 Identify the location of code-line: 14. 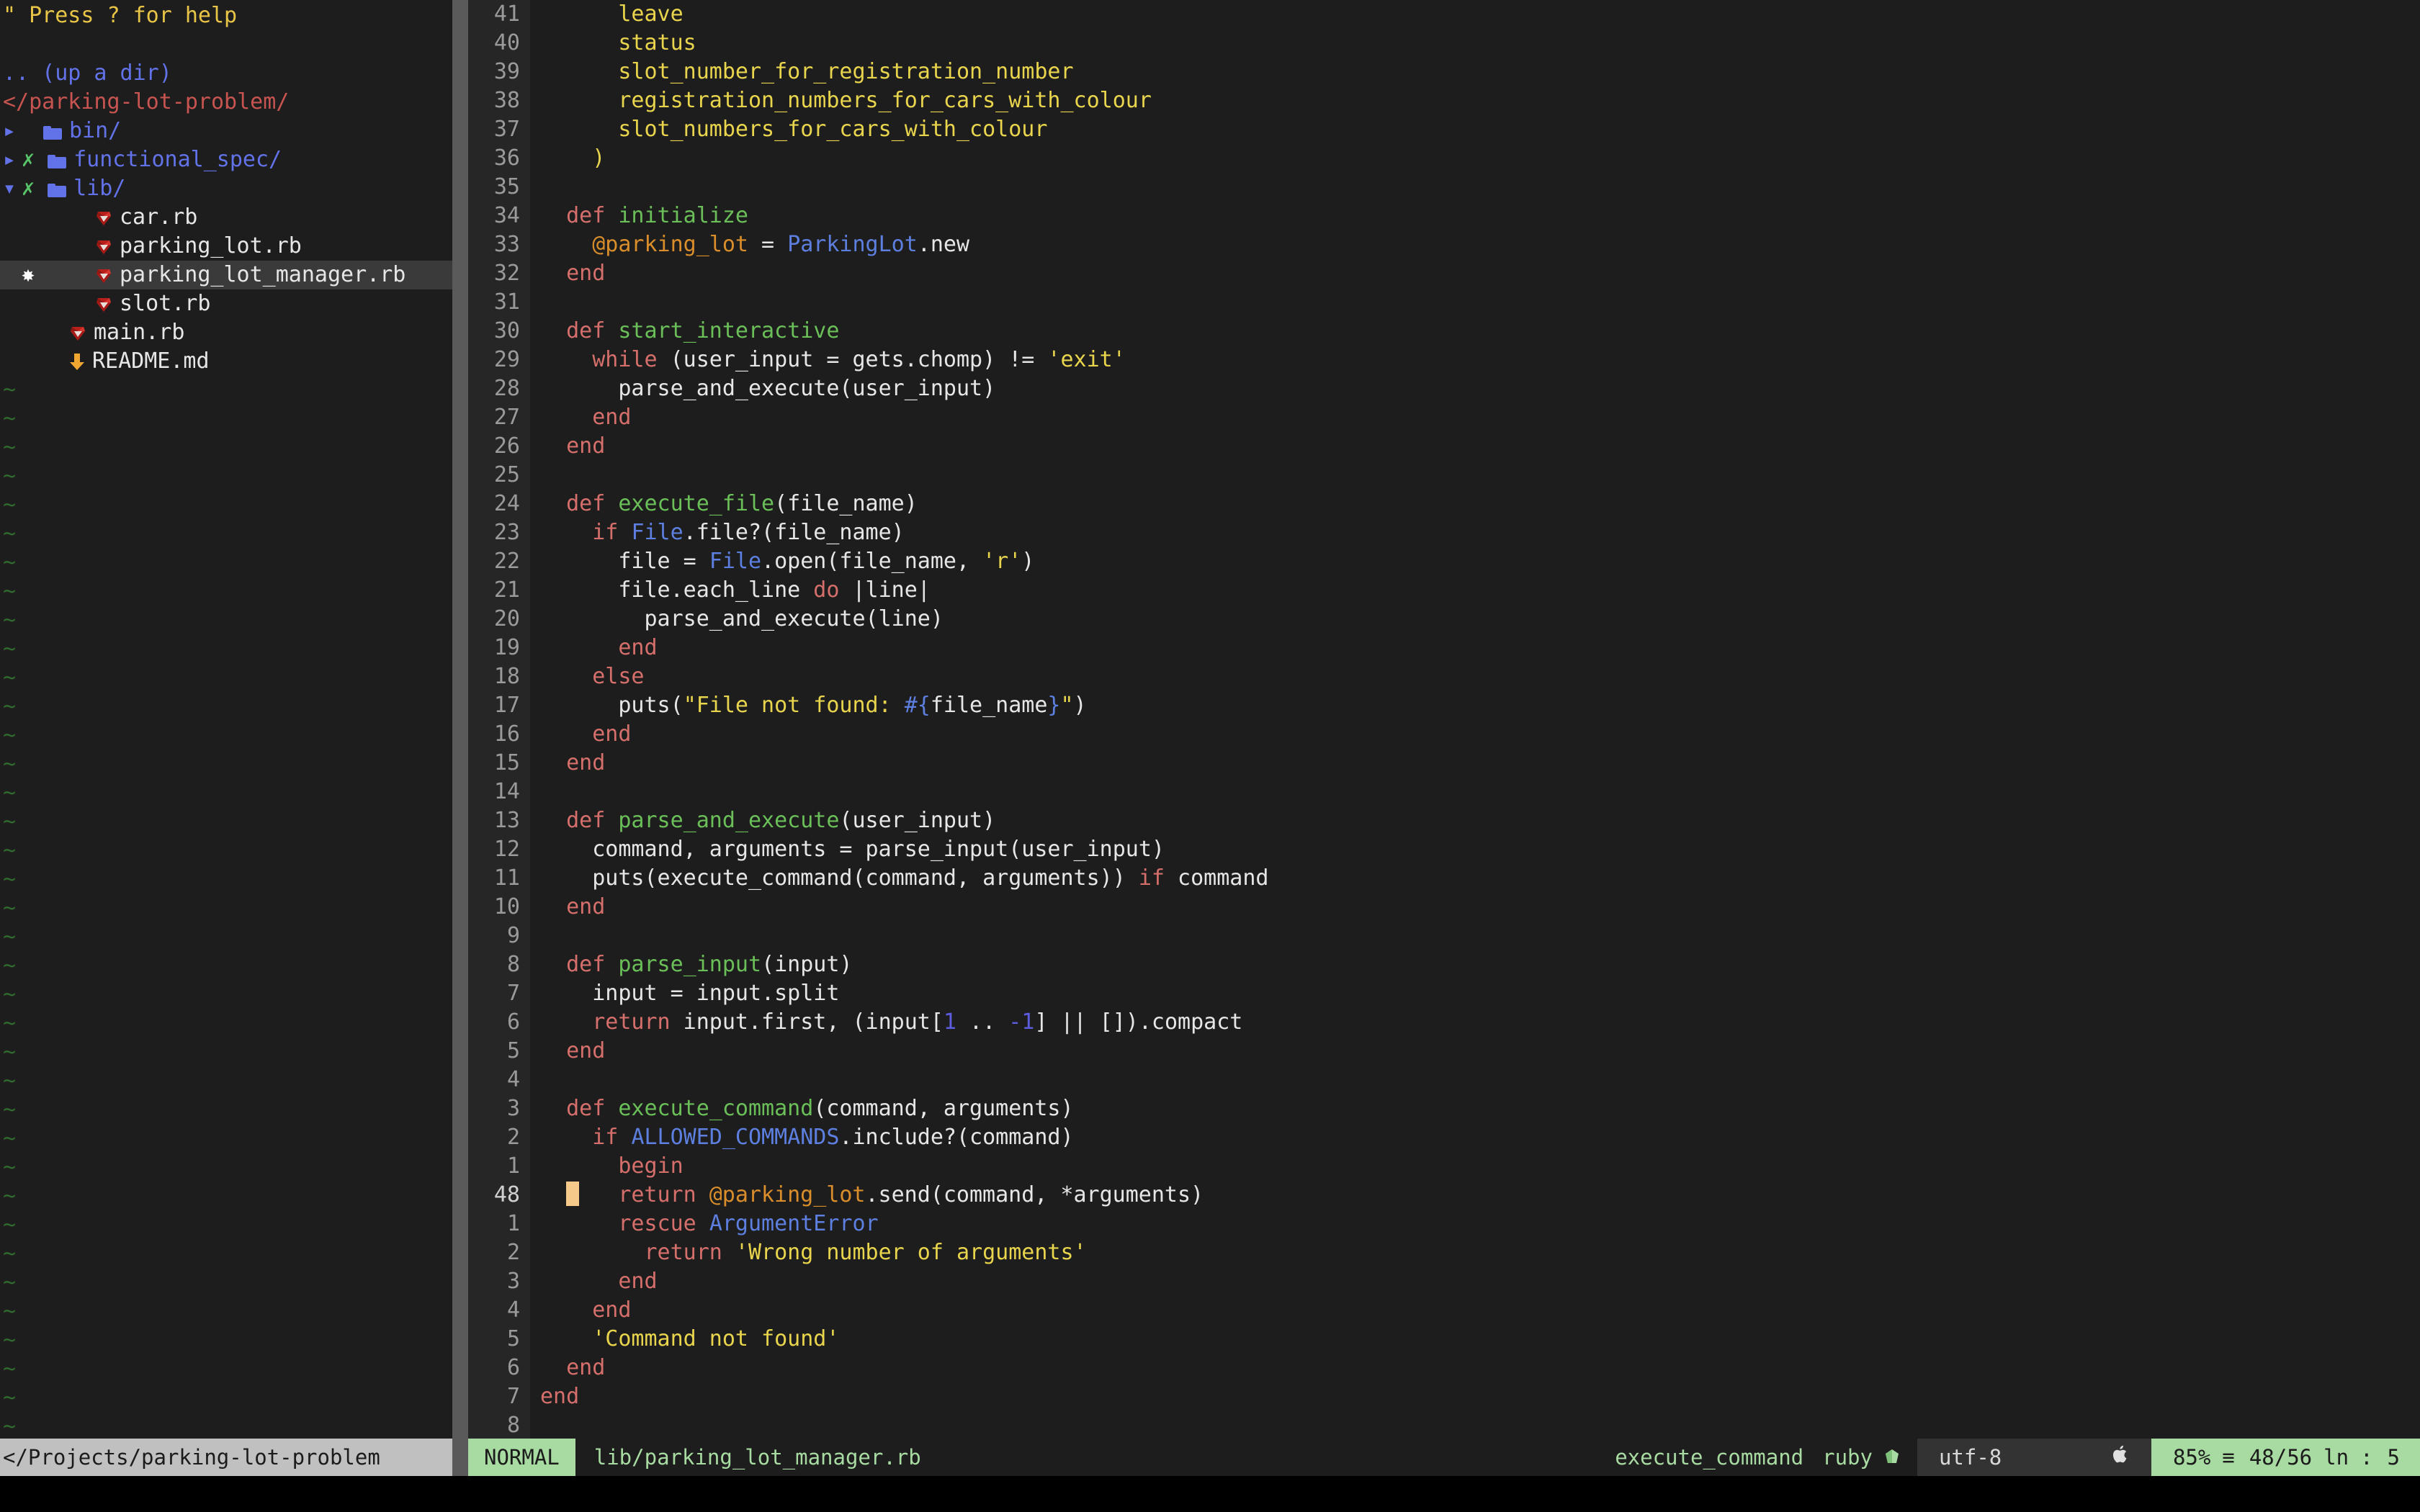
(1444, 792).